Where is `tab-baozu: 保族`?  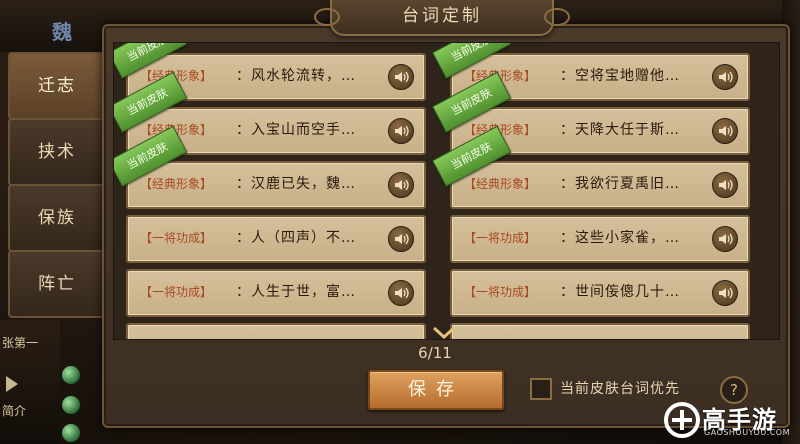 tab-baozu: 保族 is located at coordinates (56, 218).